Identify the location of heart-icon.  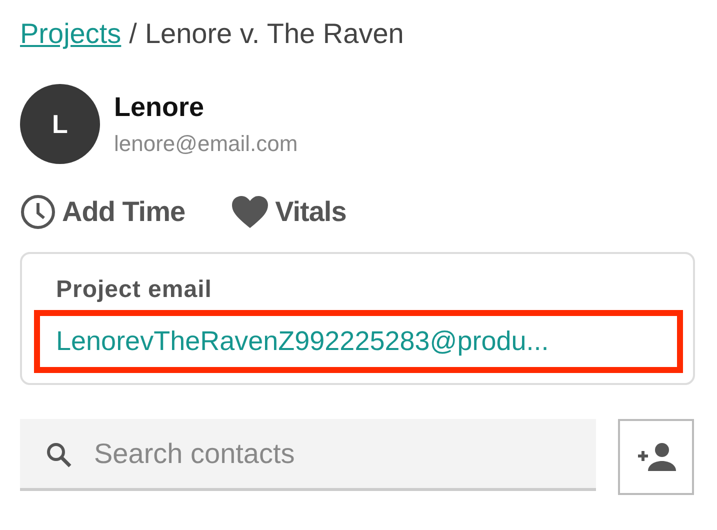
(250, 212).